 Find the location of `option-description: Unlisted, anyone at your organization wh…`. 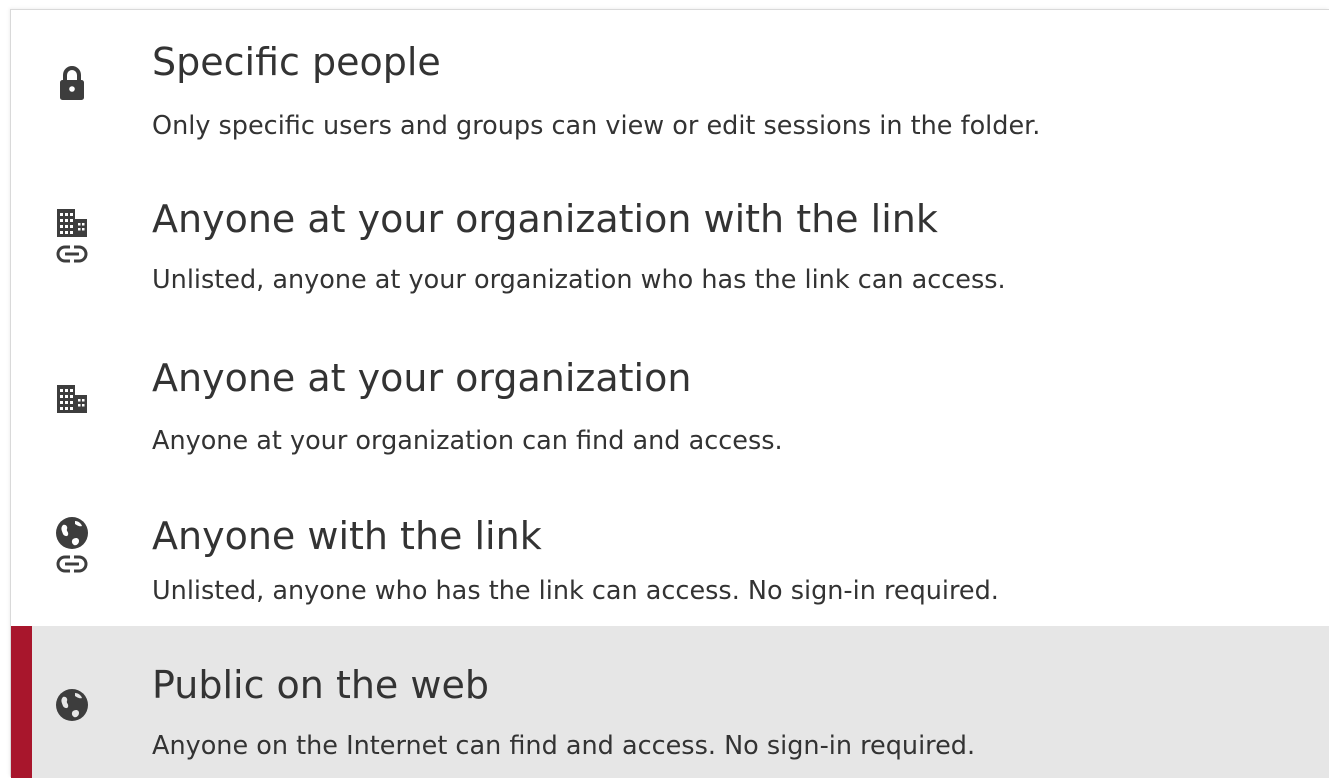

option-description: Unlisted, anyone at your organization wh… is located at coordinates (579, 280).